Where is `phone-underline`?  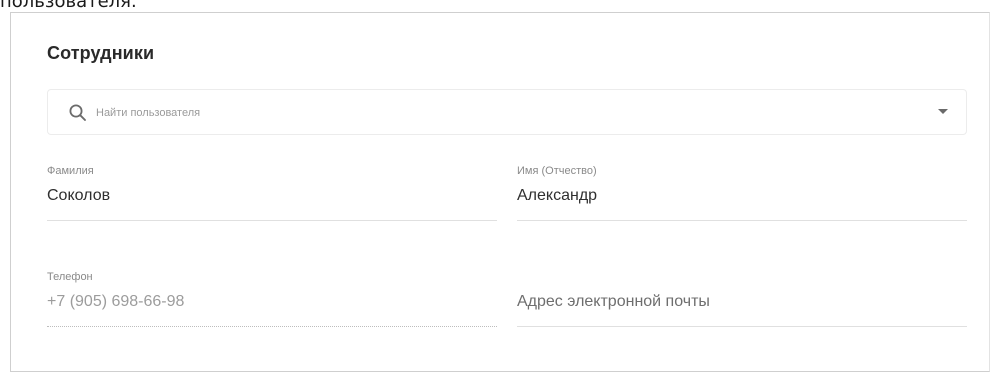
phone-underline is located at coordinates (272, 326).